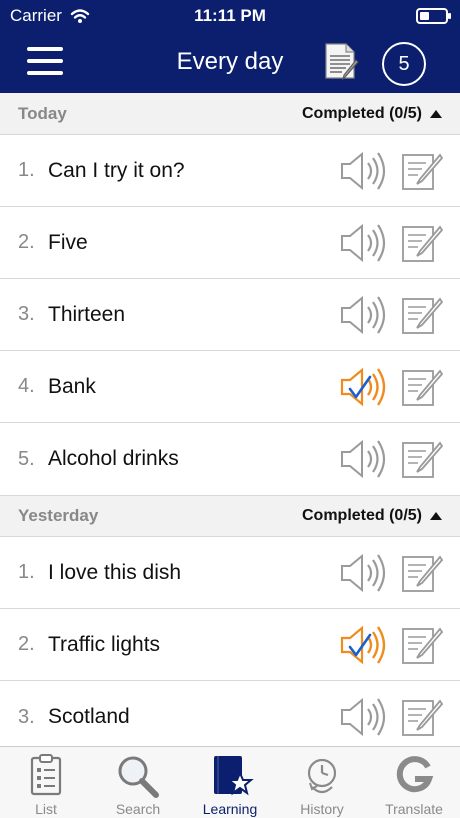  What do you see at coordinates (89, 716) in the screenshot?
I see `item-text: Scotland` at bounding box center [89, 716].